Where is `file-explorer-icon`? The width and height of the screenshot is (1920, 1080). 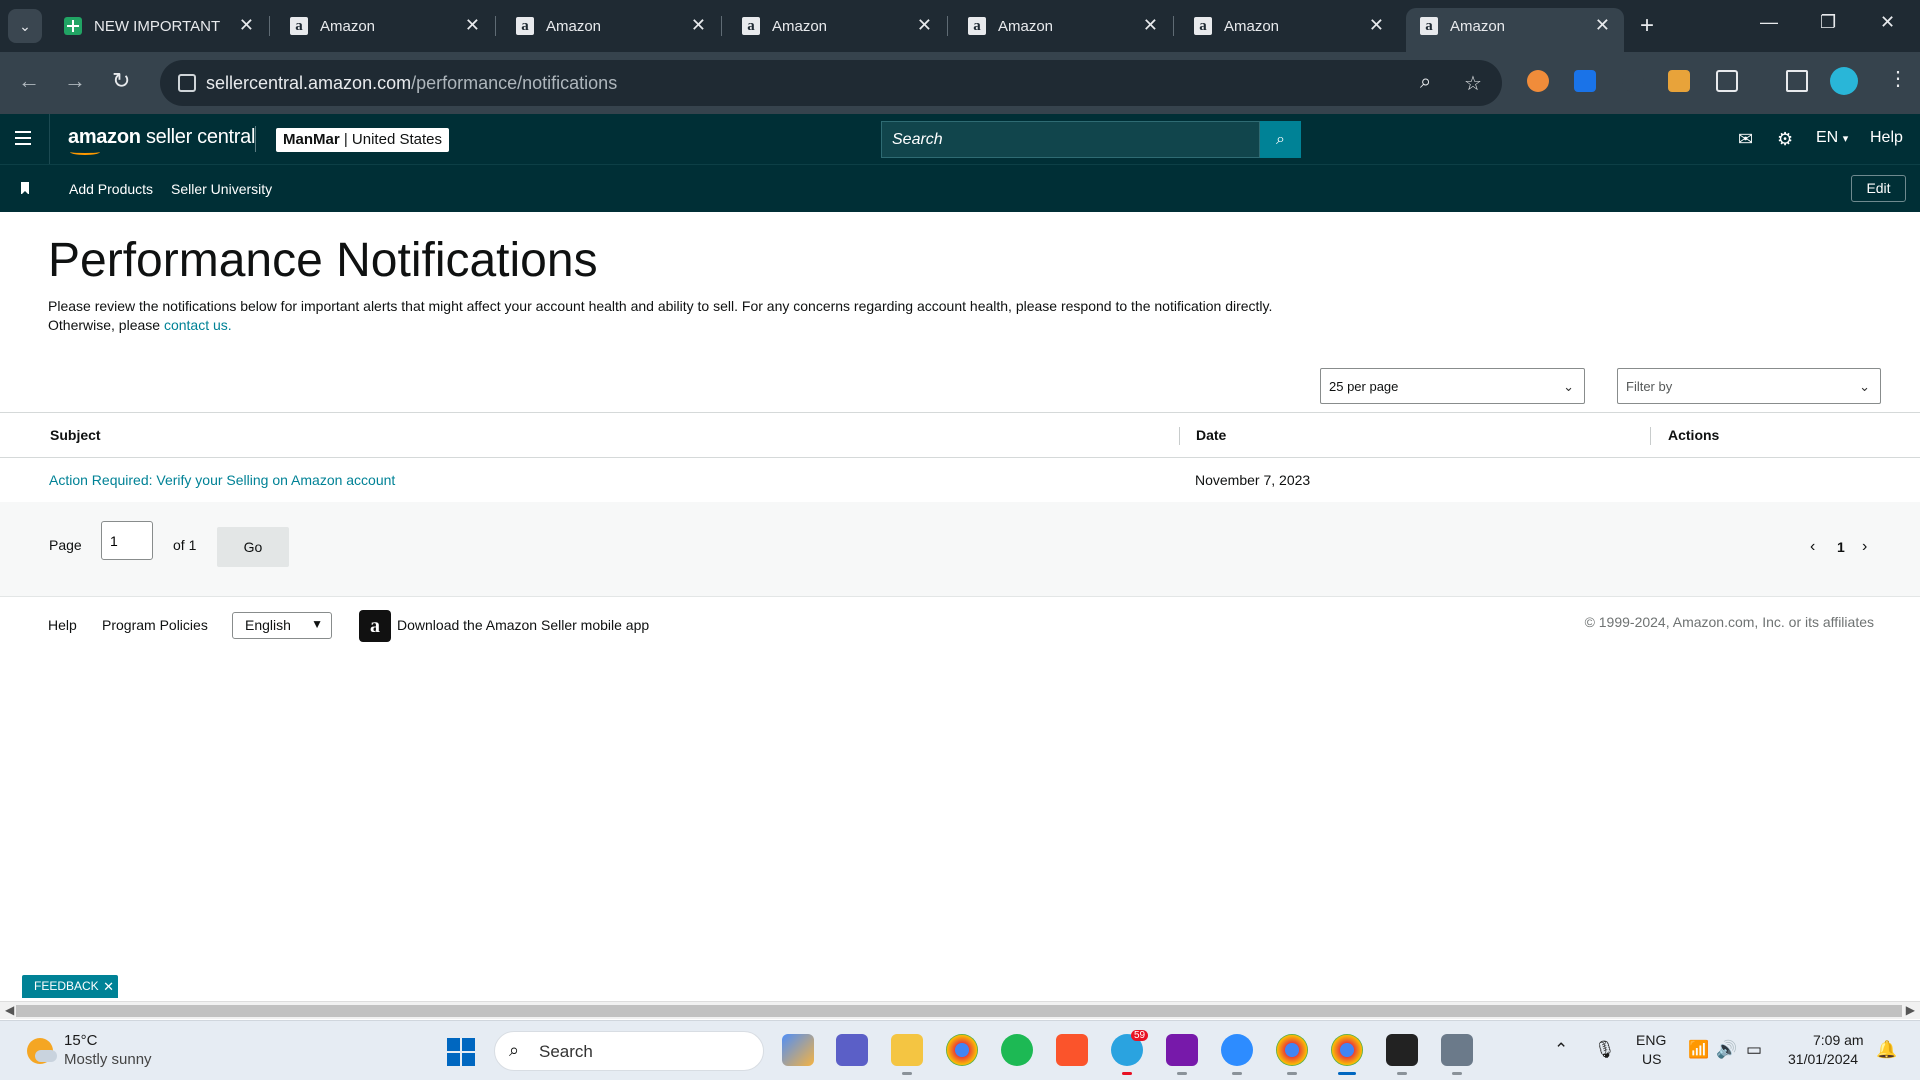
file-explorer-icon is located at coordinates (907, 1054).